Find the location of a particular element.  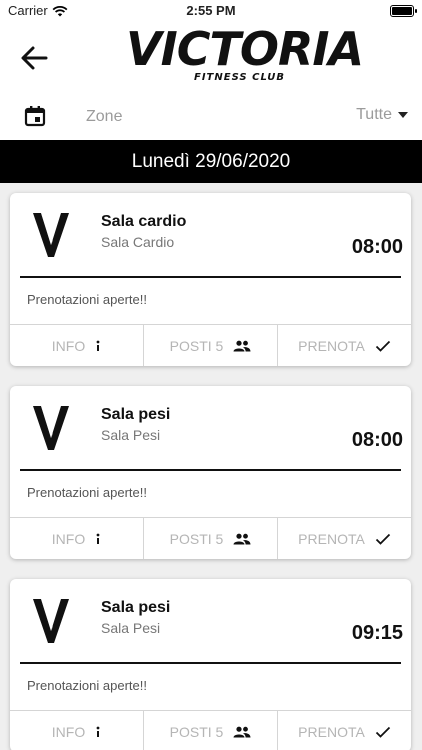

clock: 2:55 PM is located at coordinates (211, 10).